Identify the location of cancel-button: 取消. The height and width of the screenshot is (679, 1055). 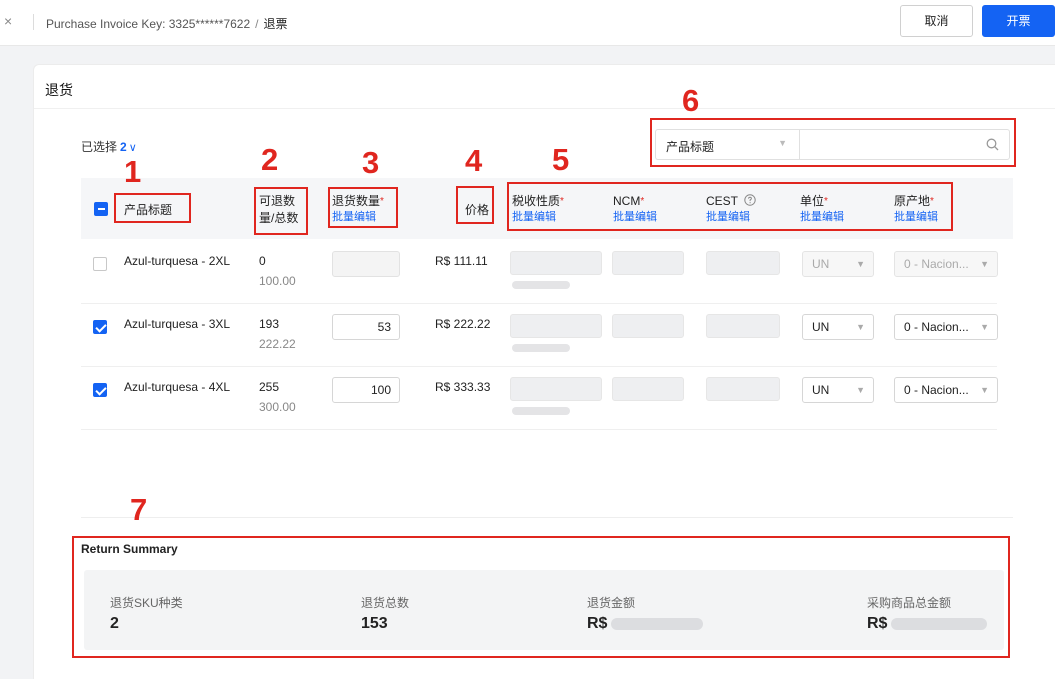
(936, 21).